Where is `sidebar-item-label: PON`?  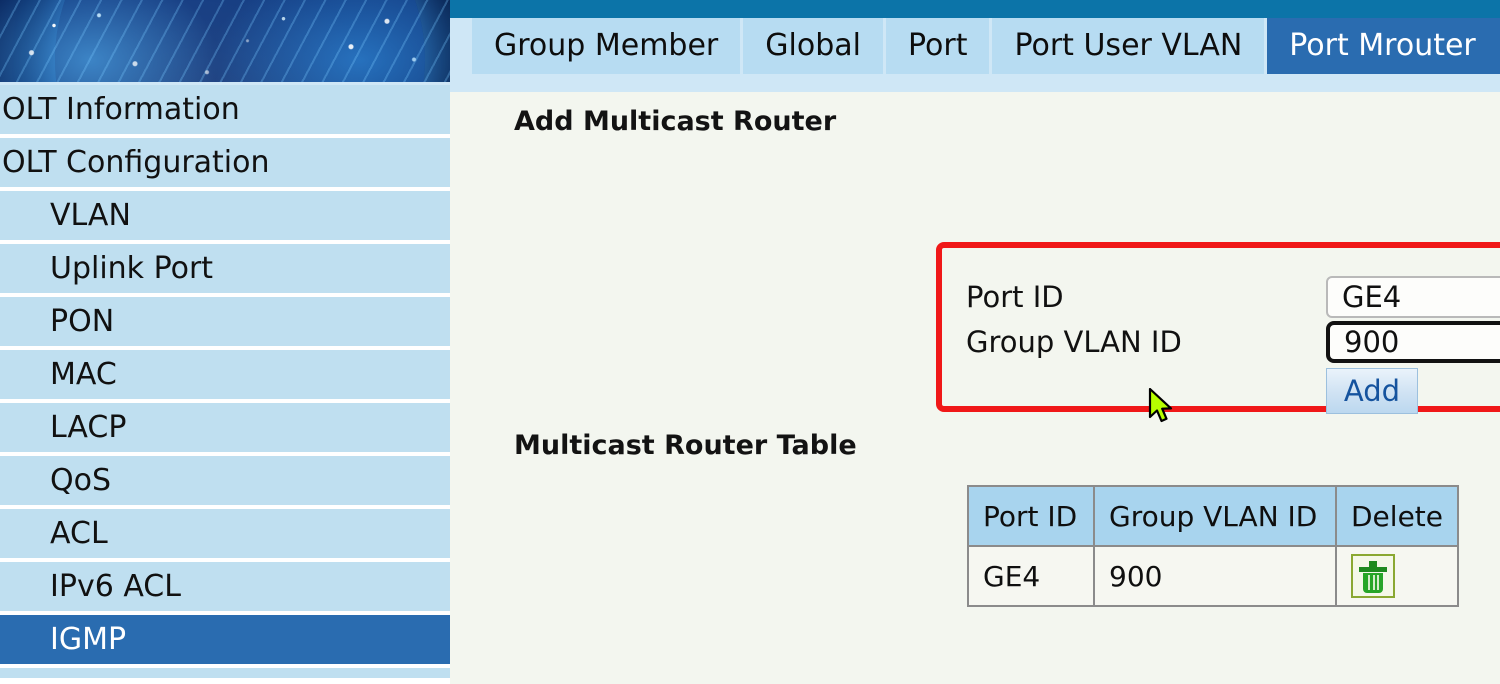
sidebar-item-label: PON is located at coordinates (82, 321).